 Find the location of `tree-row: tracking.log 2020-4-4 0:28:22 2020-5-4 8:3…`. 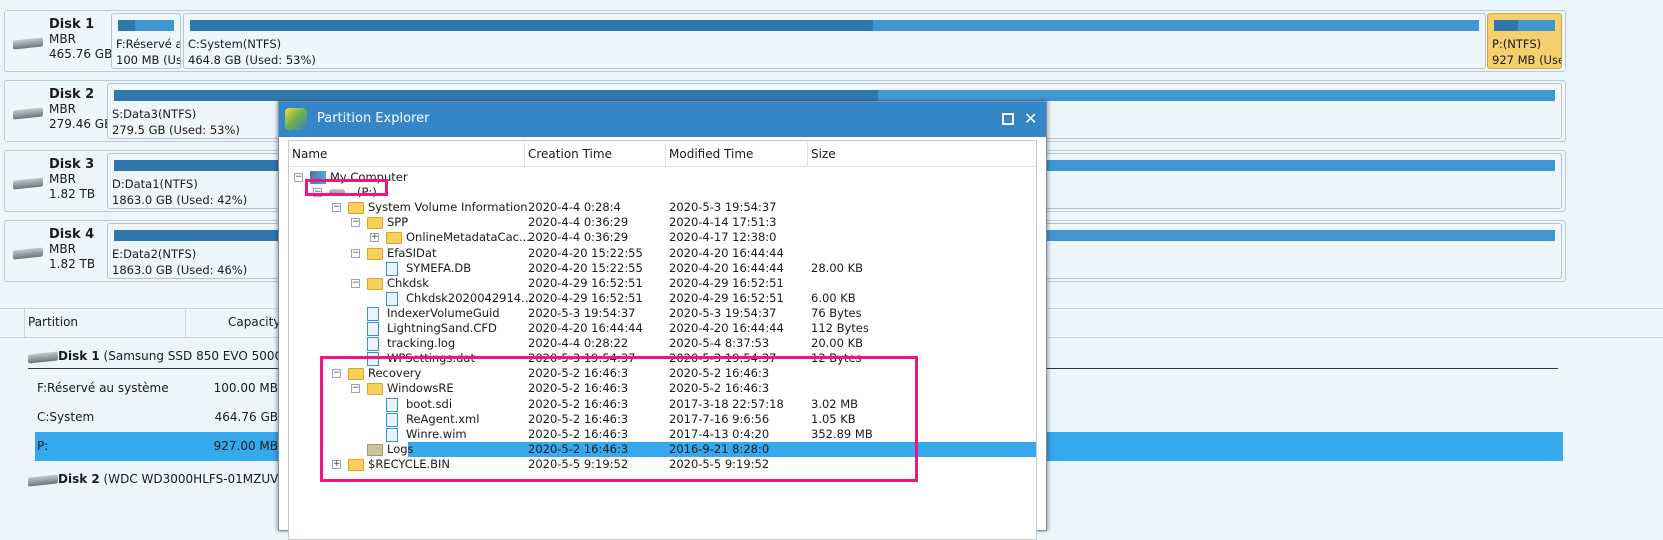

tree-row: tracking.log 2020-4-4 0:28:22 2020-5-4 8:3… is located at coordinates (662, 344).